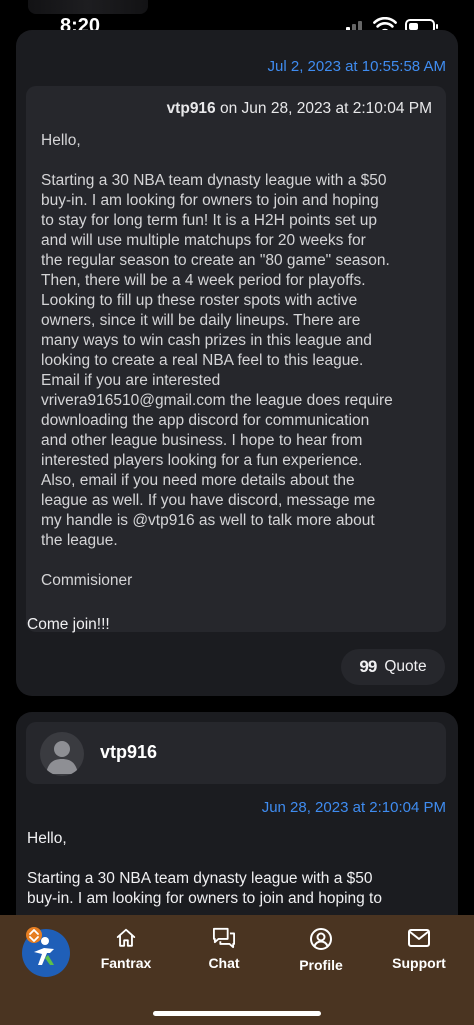  What do you see at coordinates (419, 949) in the screenshot?
I see `nav-item-support: Support` at bounding box center [419, 949].